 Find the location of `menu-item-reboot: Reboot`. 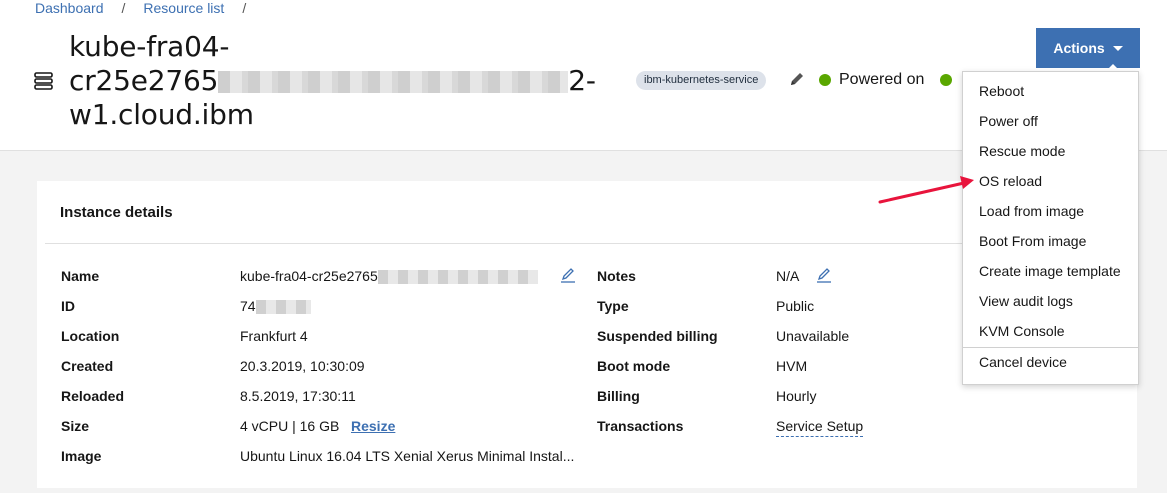

menu-item-reboot: Reboot is located at coordinates (1001, 91).